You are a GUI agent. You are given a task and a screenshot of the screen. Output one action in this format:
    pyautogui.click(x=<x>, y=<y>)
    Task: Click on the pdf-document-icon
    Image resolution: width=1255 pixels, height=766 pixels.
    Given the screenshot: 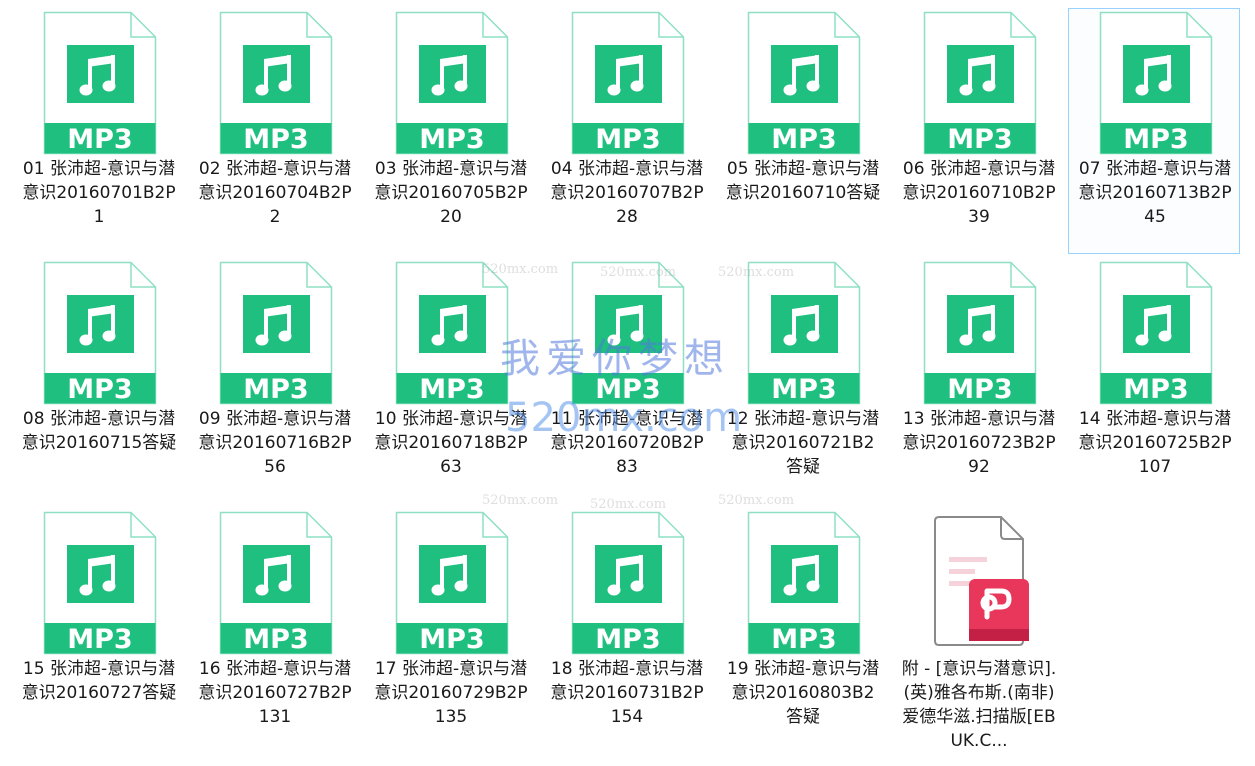 What is the action you would take?
    pyautogui.click(x=981, y=581)
    